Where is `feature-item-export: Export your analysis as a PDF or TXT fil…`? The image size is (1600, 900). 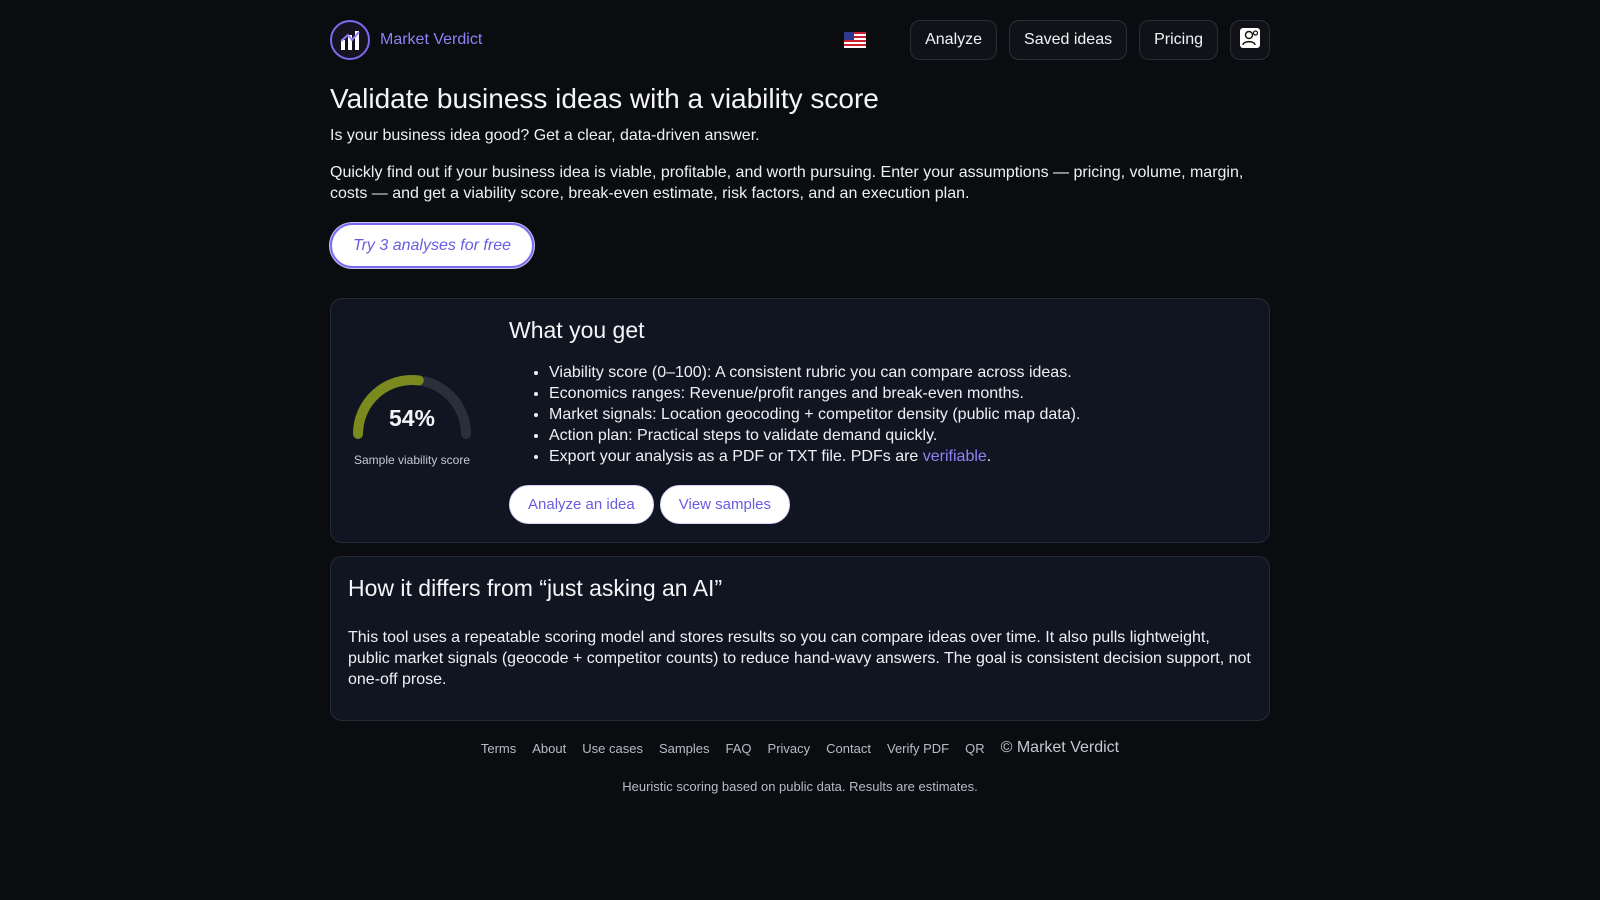
feature-item-export: Export your analysis as a PDF or TXT fil… is located at coordinates (899, 456).